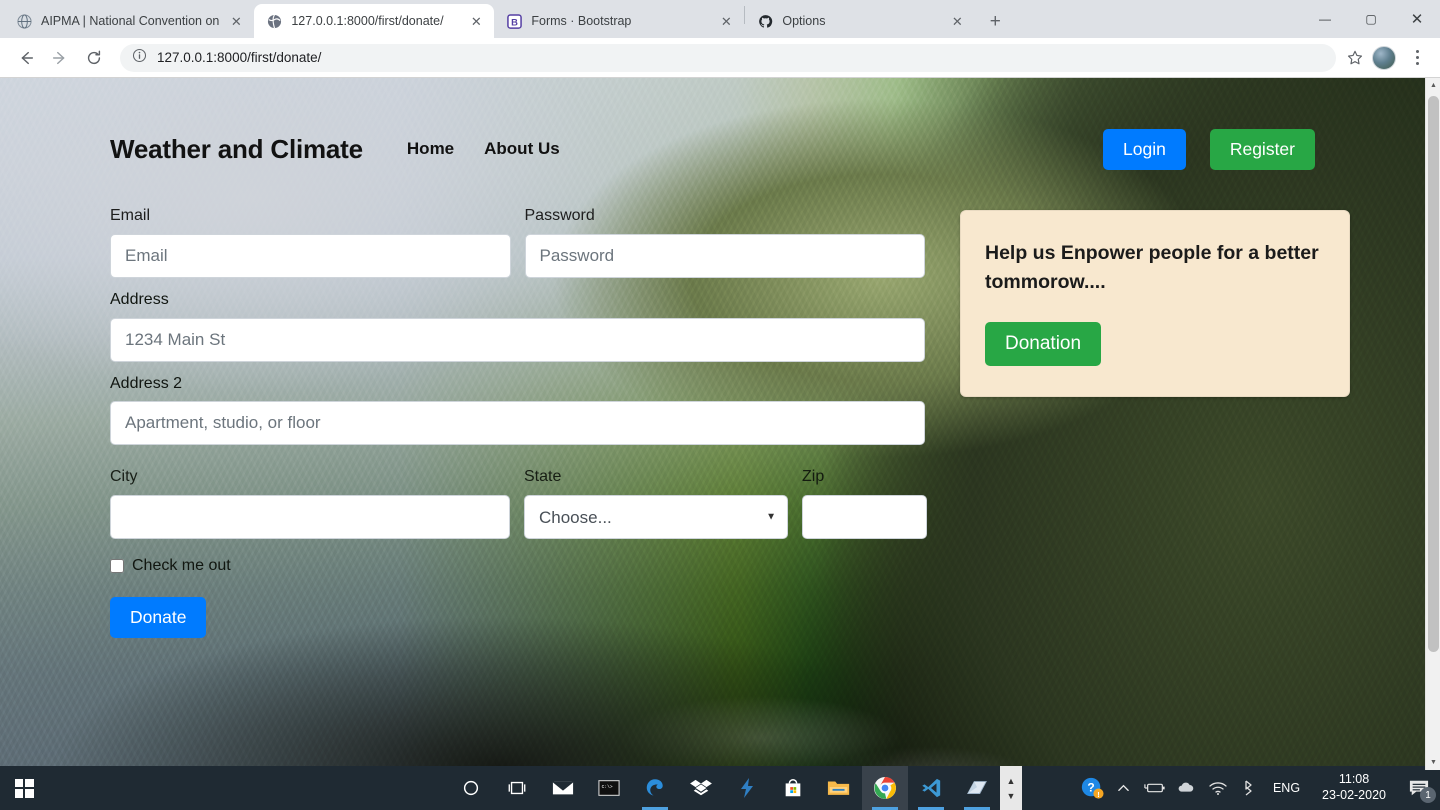  I want to click on form-group-zip, so click(864, 517).